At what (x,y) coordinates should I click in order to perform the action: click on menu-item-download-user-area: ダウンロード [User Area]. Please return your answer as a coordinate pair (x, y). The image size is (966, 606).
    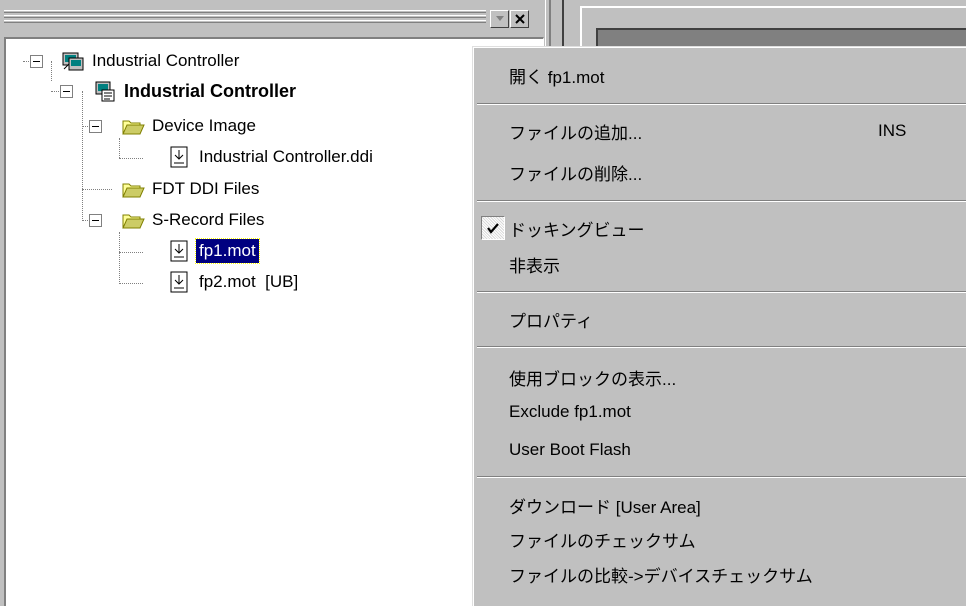
    Looking at the image, I should click on (720, 505).